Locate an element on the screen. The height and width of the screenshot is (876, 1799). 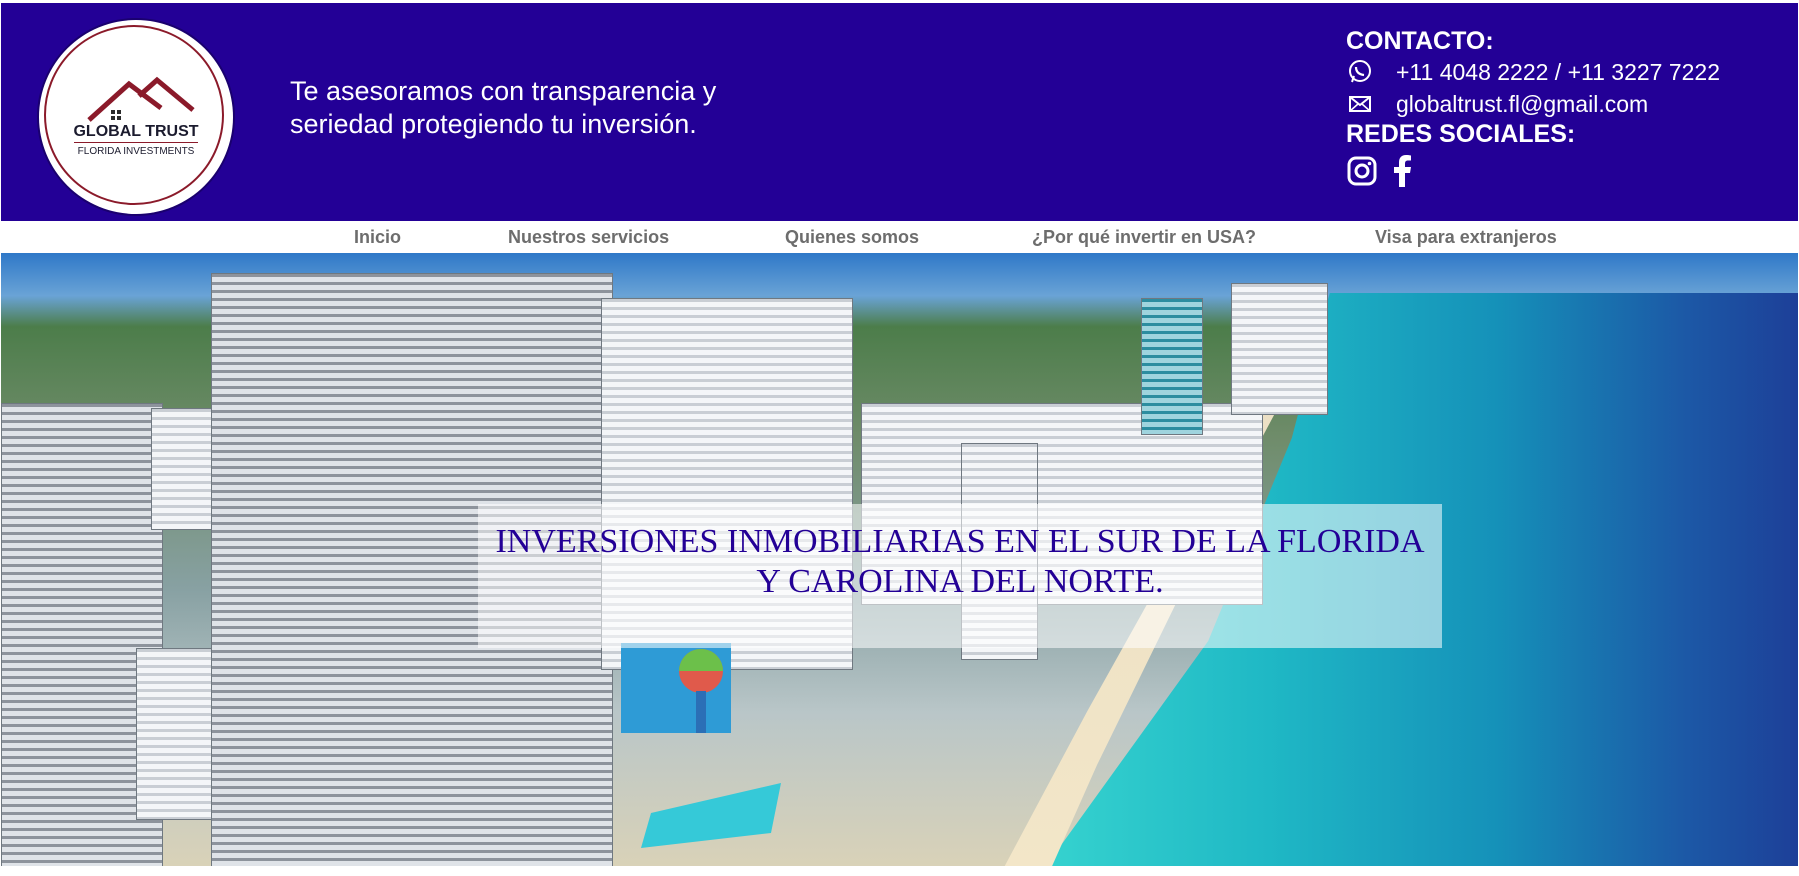
logo-brand-subtitle: FLORIDA INVESTMENTS is located at coordinates (136, 151).